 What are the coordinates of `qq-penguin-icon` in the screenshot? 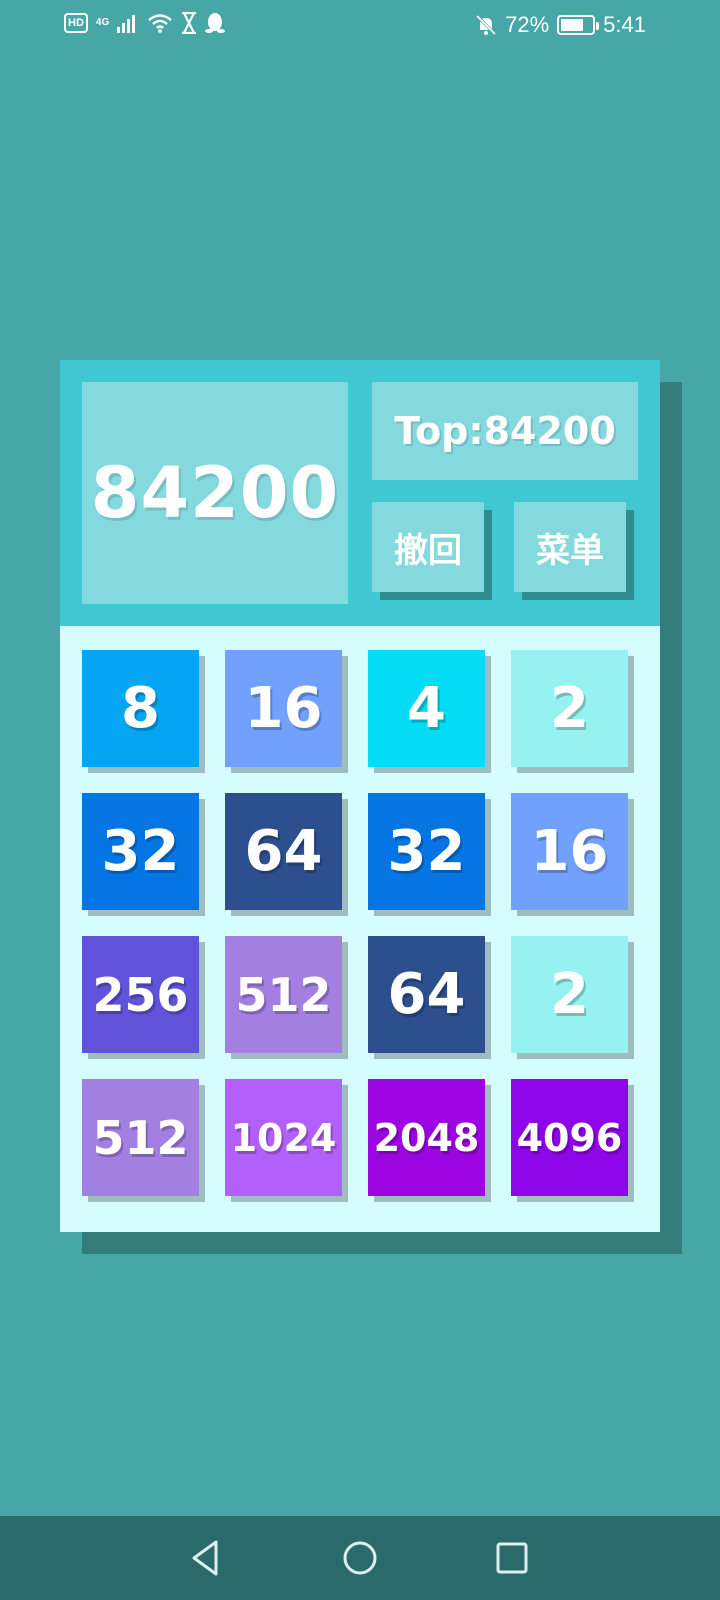 It's located at (215, 23).